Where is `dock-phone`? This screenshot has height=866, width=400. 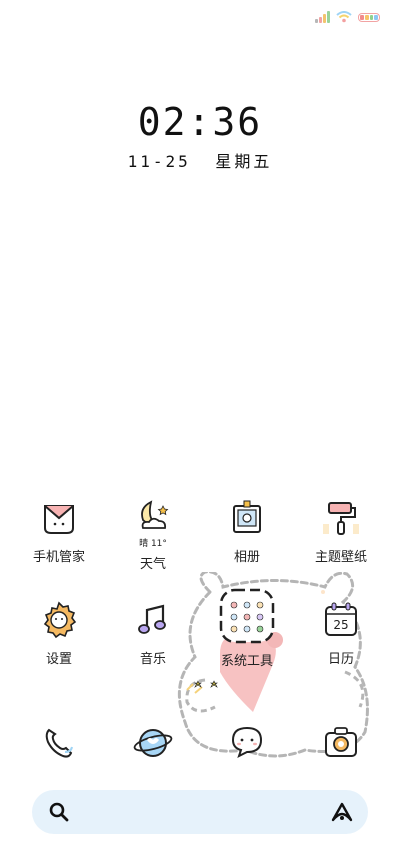 dock-phone is located at coordinates (59, 742).